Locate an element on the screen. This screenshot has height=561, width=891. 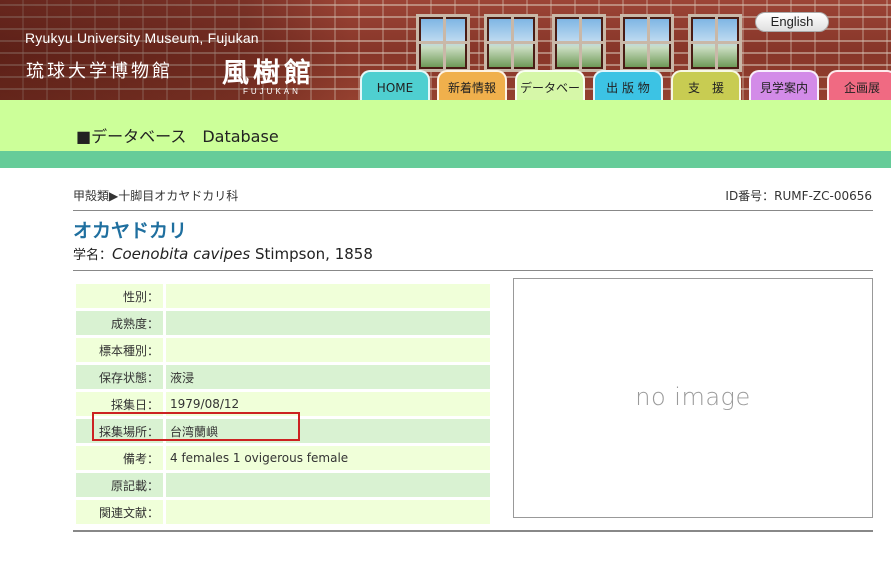
nav-tab-database: データベース is located at coordinates (550, 85).